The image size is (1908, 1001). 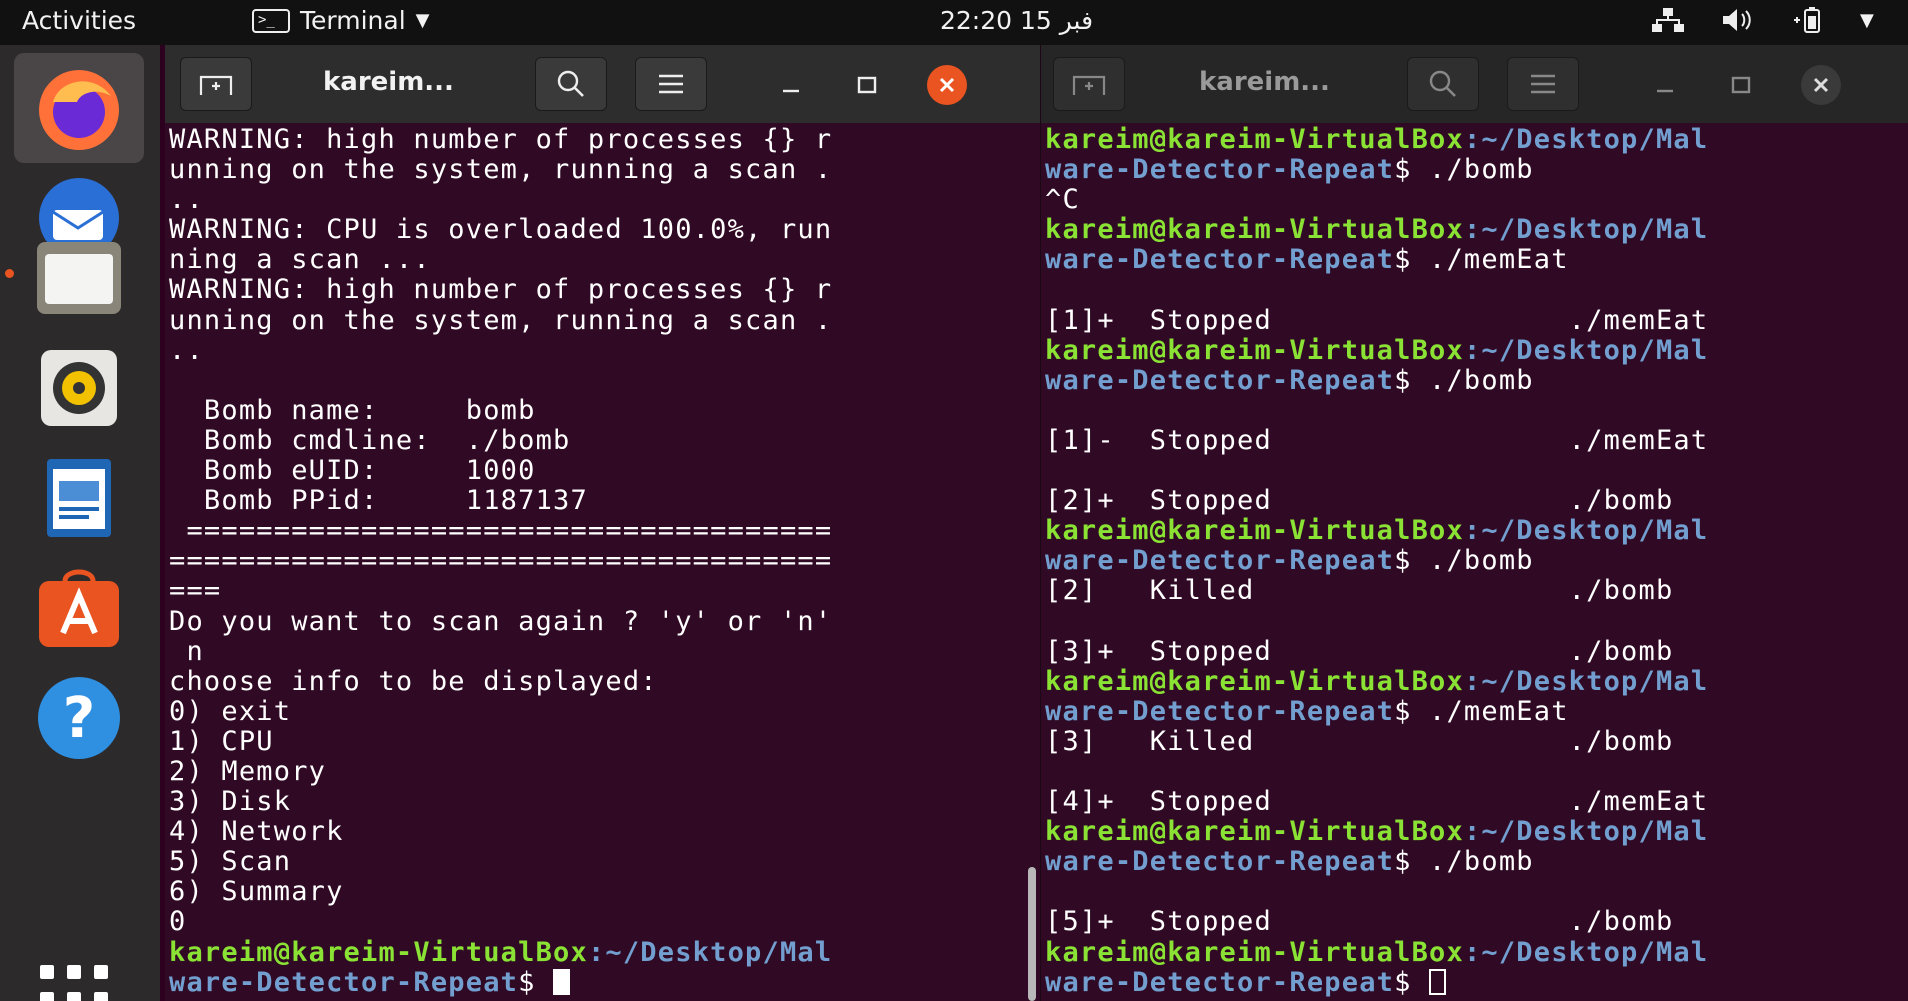 I want to click on terminal-line: ^C, so click(x=1467, y=200).